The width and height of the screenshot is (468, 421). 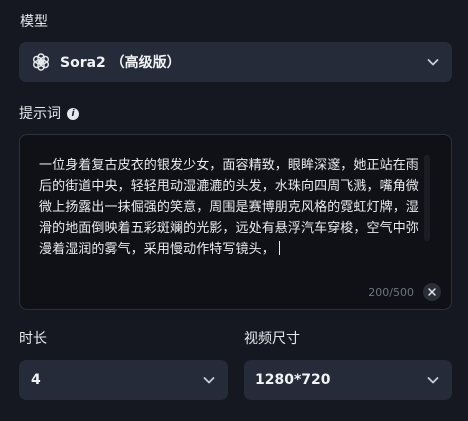 I want to click on duration-label: 时长, so click(x=33, y=339).